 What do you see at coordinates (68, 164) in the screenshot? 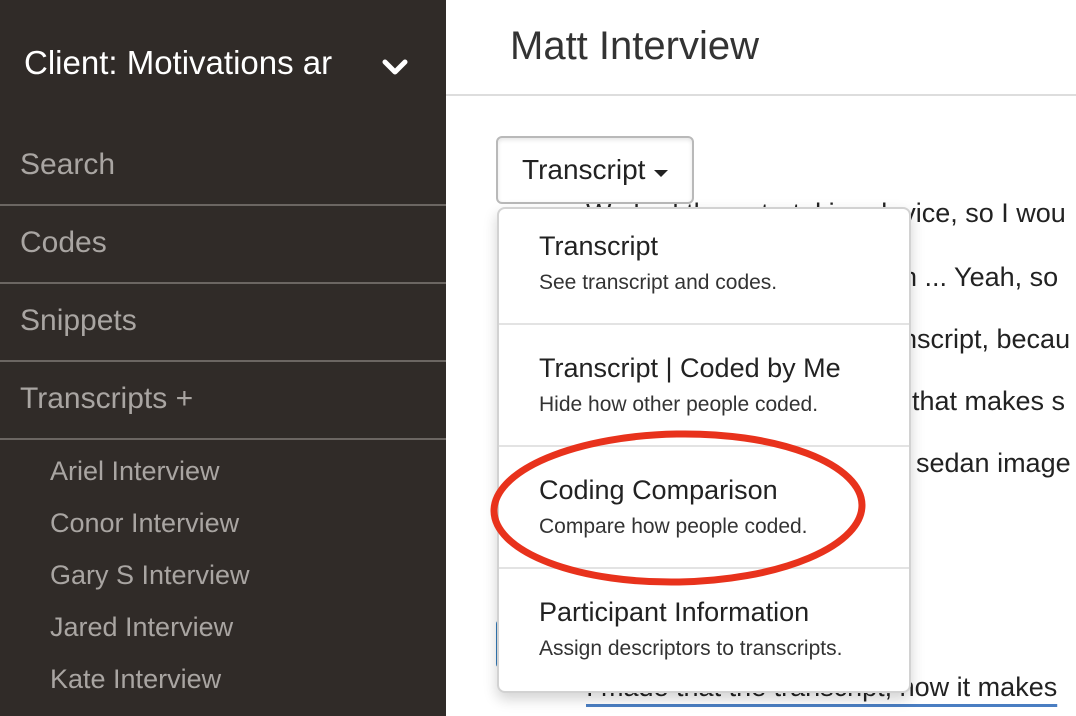
I see `nav-item-label: Search` at bounding box center [68, 164].